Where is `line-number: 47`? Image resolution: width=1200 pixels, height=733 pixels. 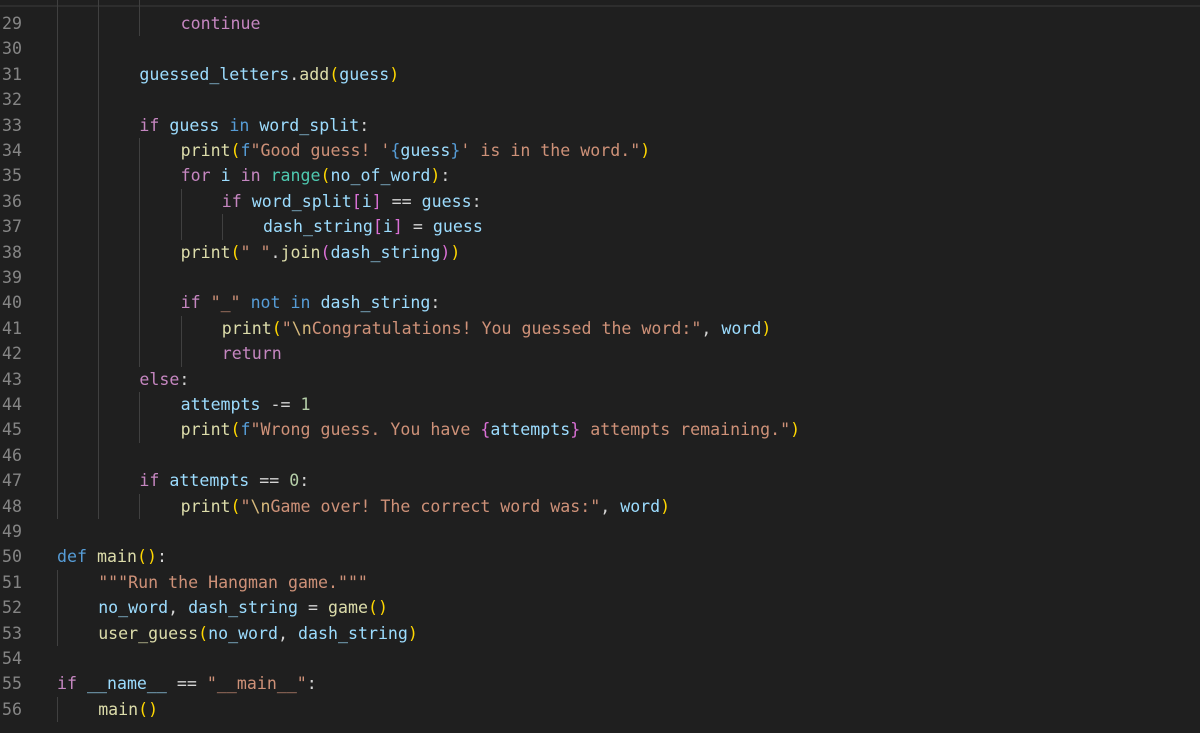 line-number: 47 is located at coordinates (12, 481).